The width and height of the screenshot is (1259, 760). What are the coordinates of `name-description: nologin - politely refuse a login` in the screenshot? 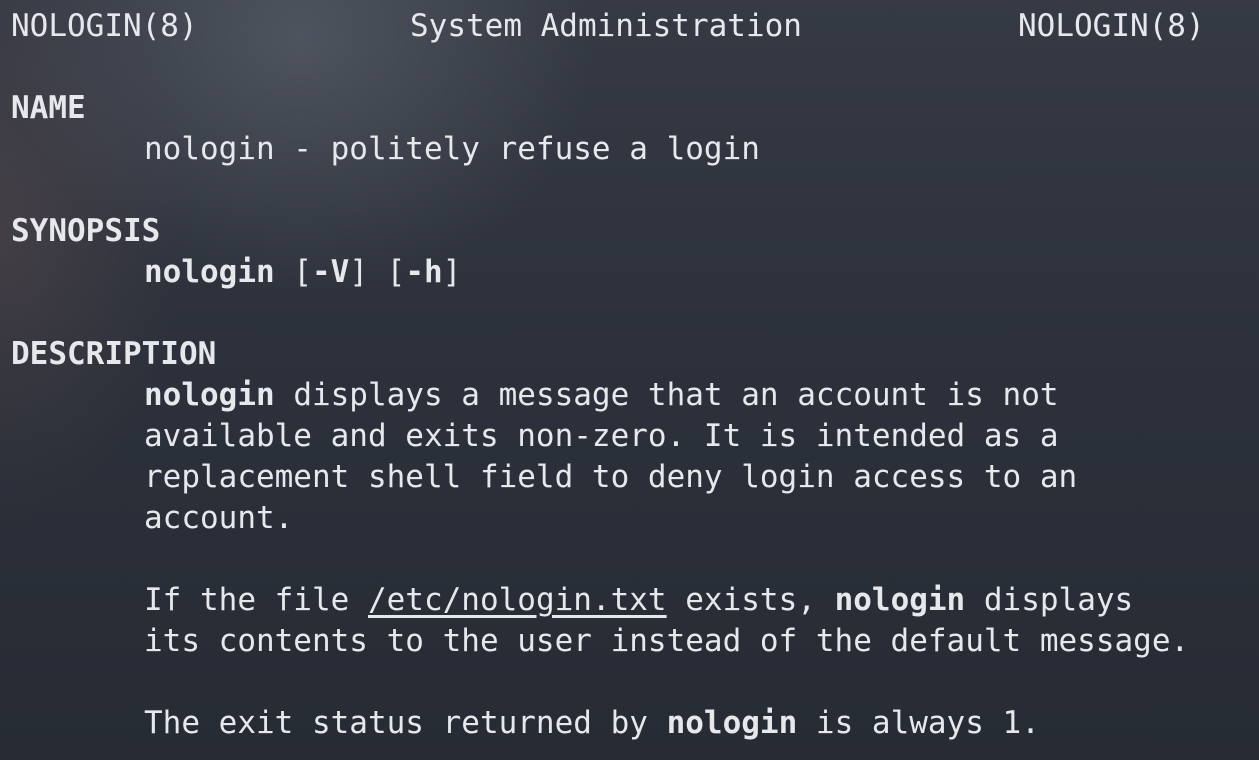 It's located at (452, 149).